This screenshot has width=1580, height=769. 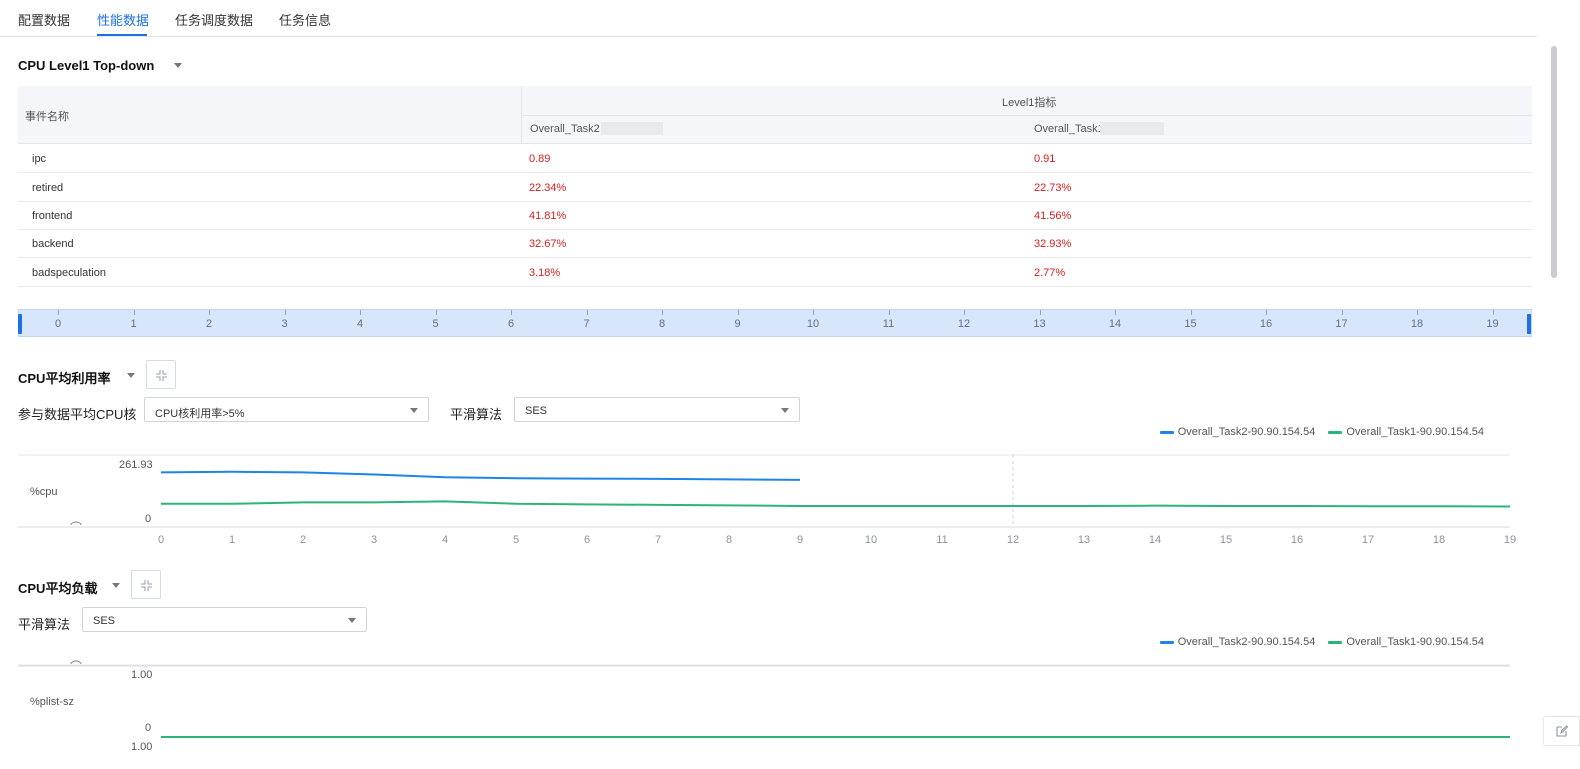 What do you see at coordinates (1053, 188) in the screenshot?
I see `row-task1-value: 22.73%` at bounding box center [1053, 188].